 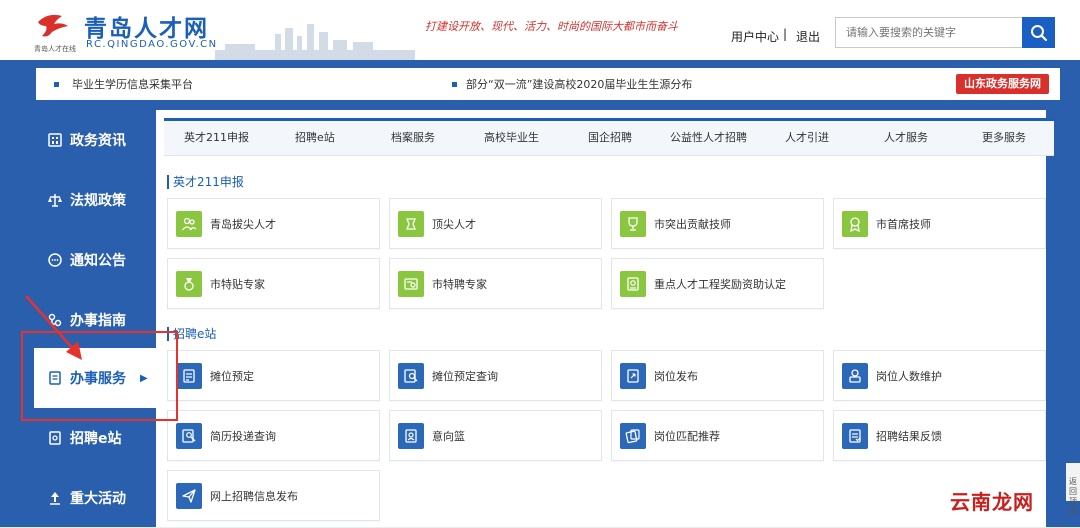 What do you see at coordinates (459, 284) in the screenshot?
I see `card-label: 市特聘专家` at bounding box center [459, 284].